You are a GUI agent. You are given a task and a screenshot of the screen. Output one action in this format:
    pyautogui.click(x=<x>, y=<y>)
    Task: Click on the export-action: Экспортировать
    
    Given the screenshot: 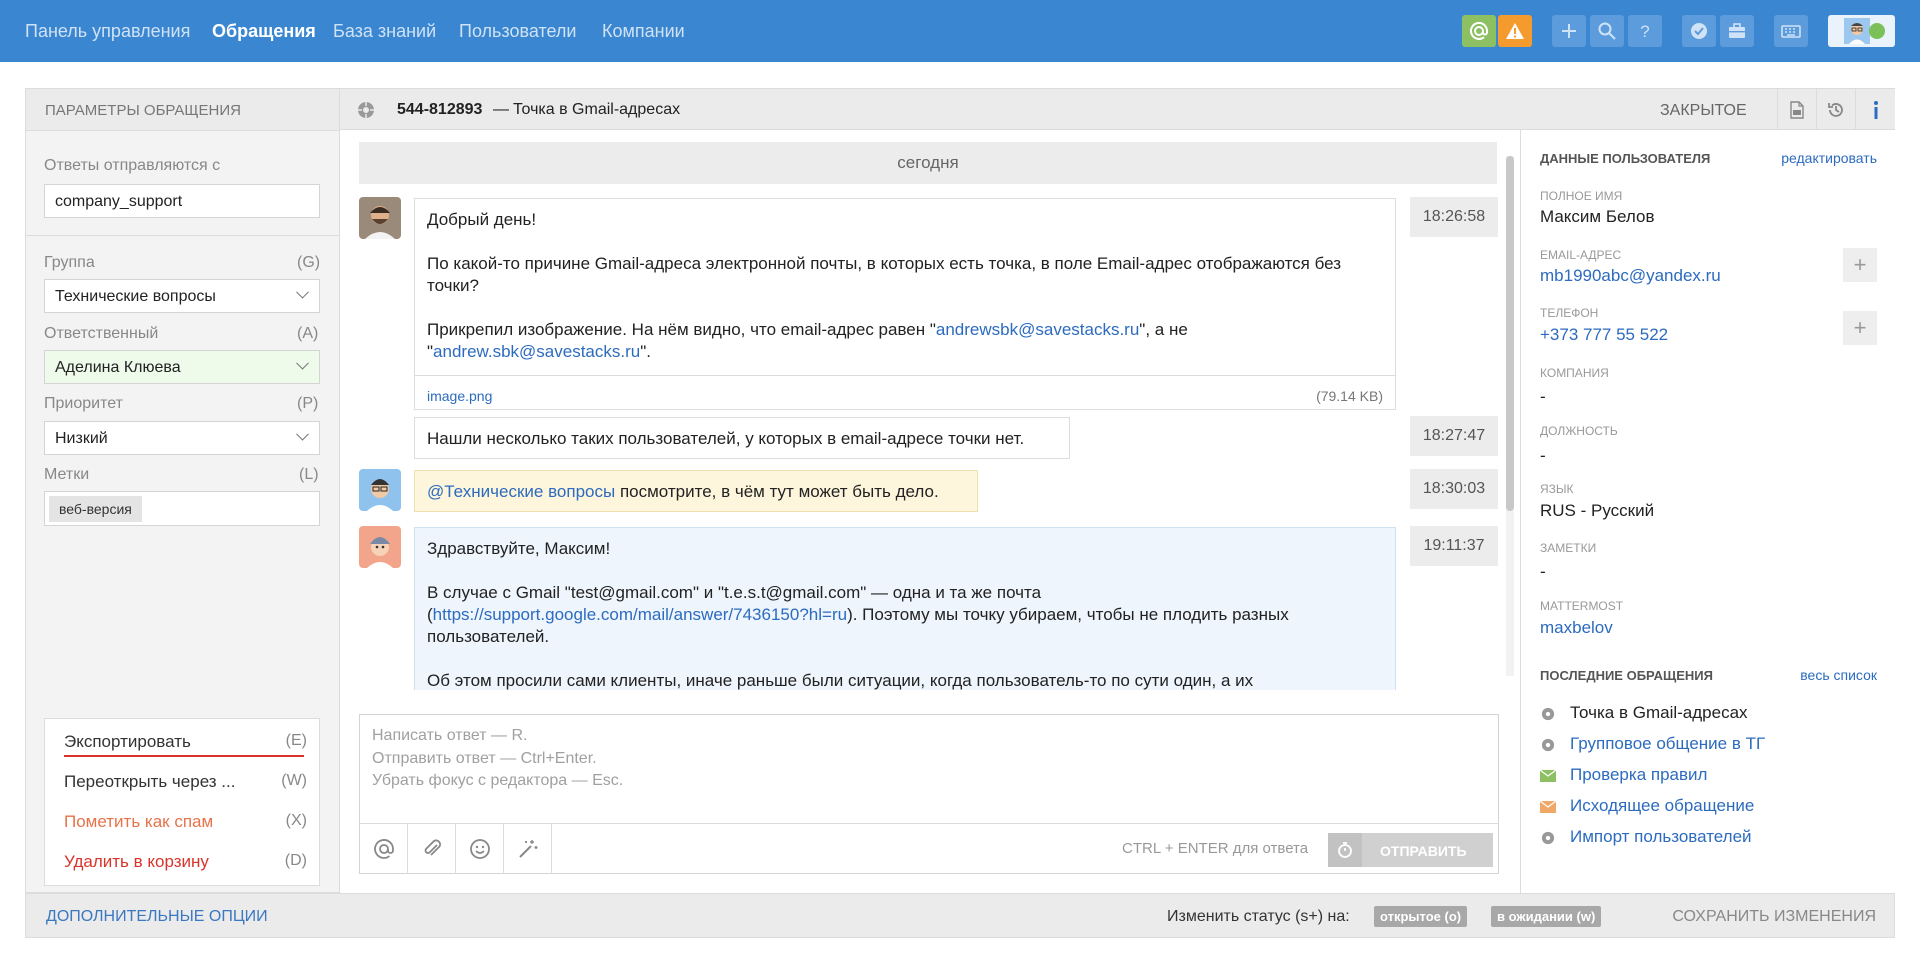 What is the action you would take?
    pyautogui.click(x=127, y=742)
    